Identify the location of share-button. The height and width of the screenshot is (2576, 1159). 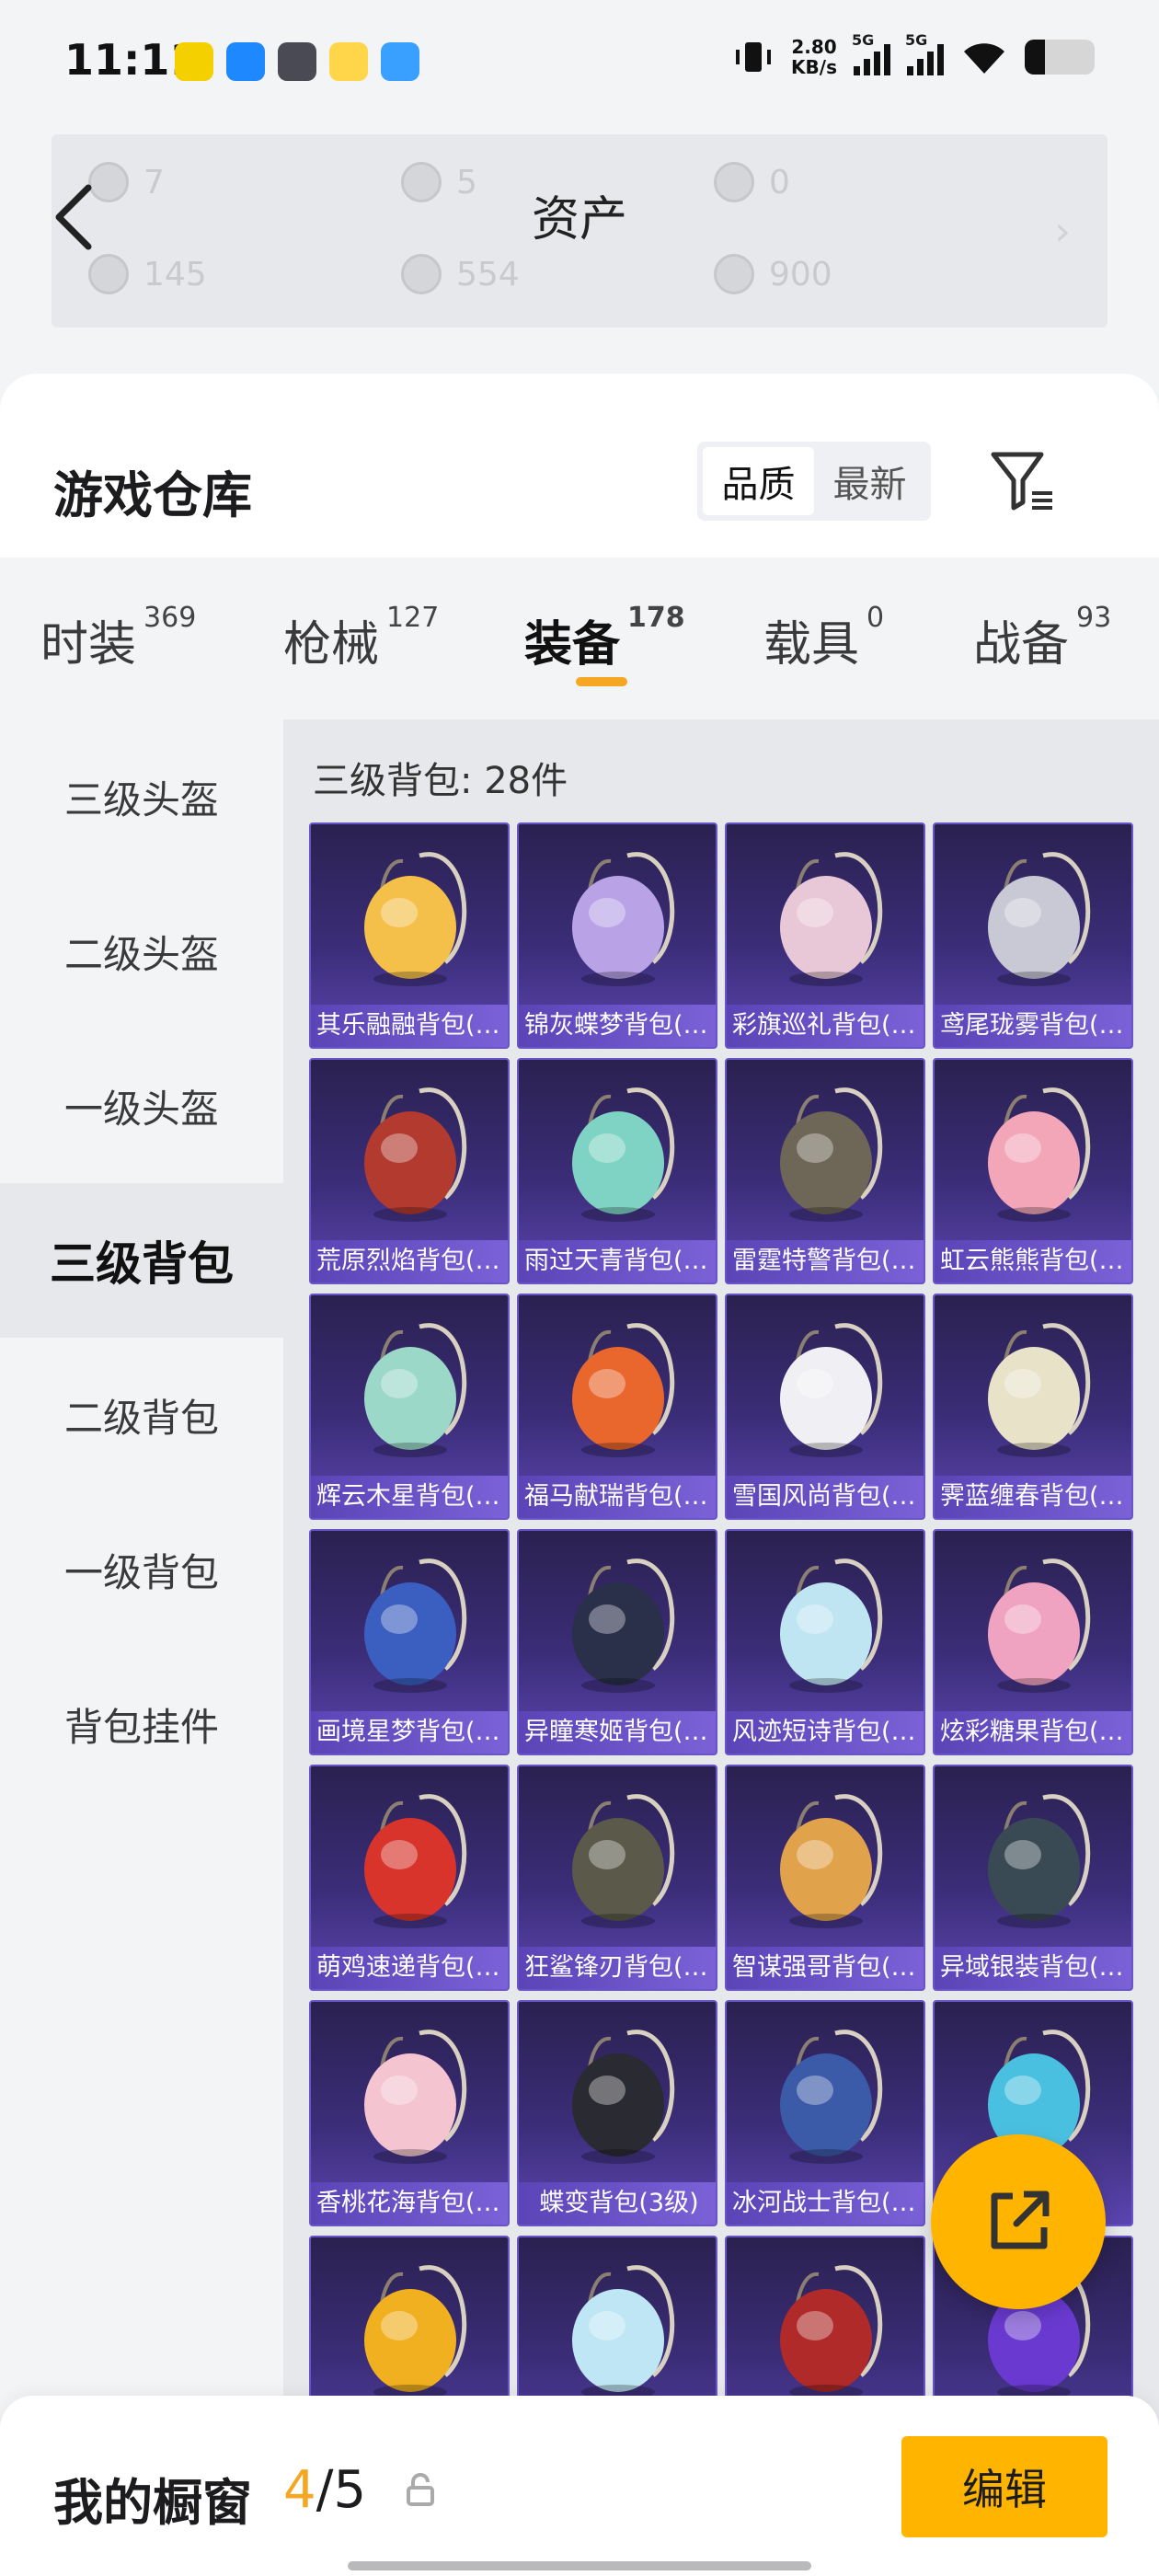
(1018, 2221).